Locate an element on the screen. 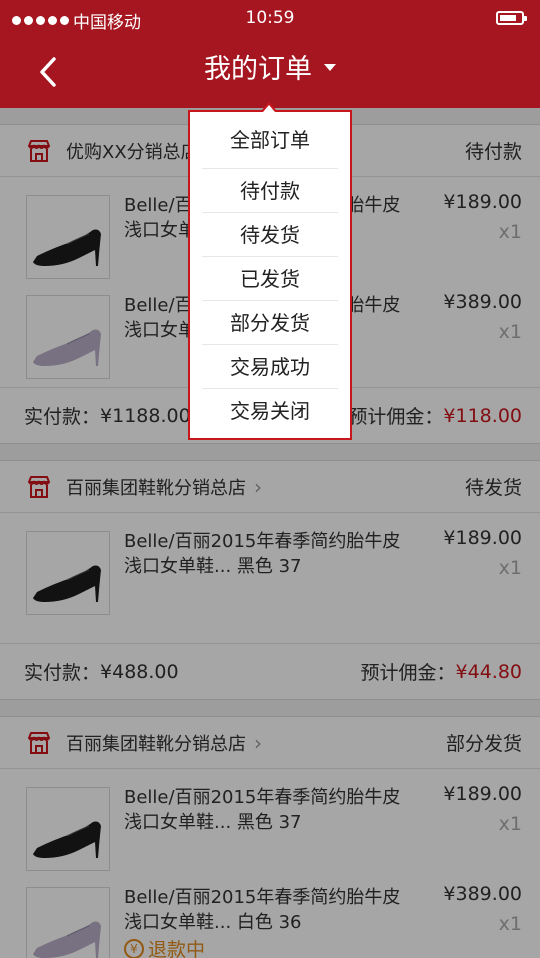 Image resolution: width=540 pixels, height=958 pixels. filter-partially-shipped: 部分发货 is located at coordinates (270, 322).